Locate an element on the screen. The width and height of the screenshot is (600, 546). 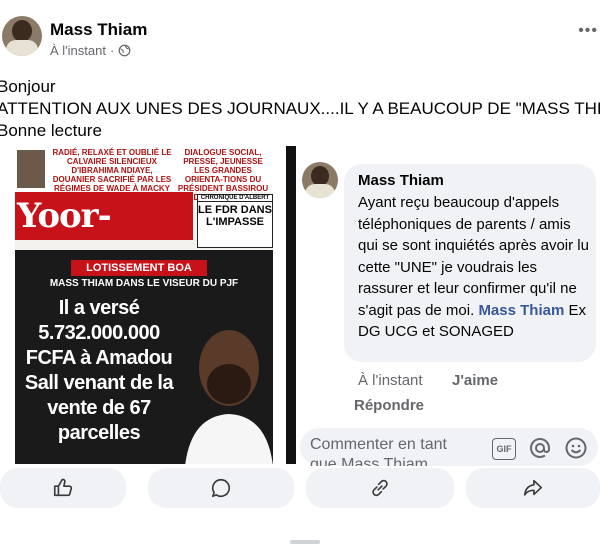
like-button is located at coordinates (63, 488).